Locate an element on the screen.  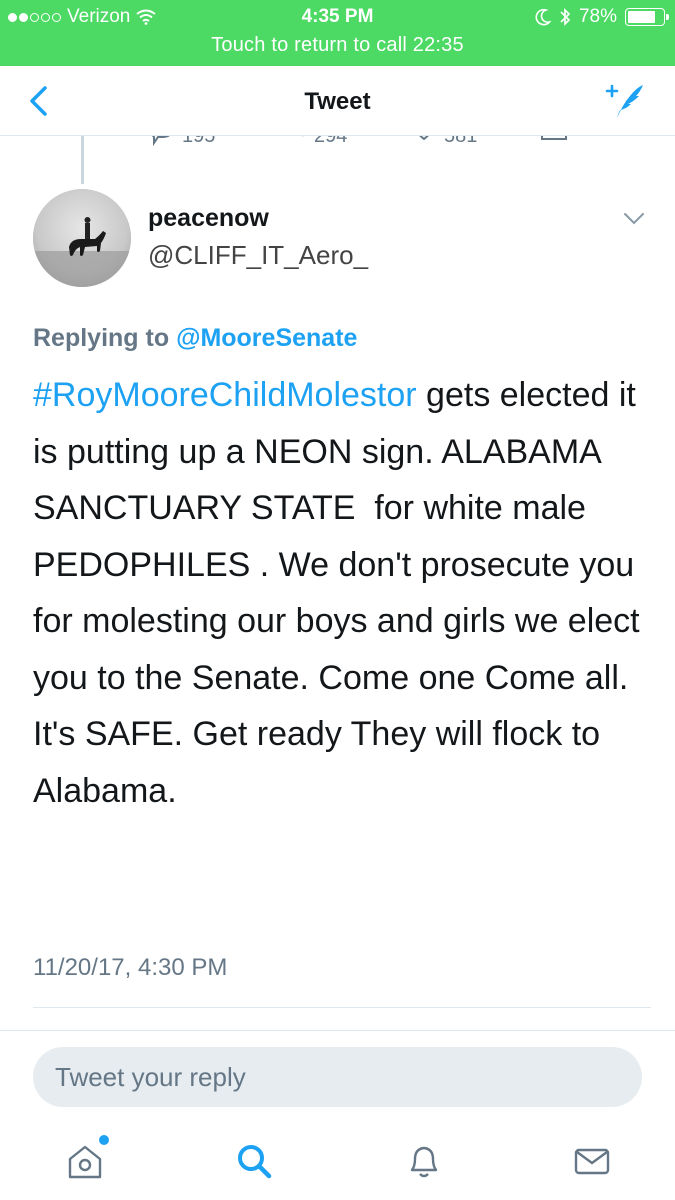
page-title: Tweet is located at coordinates (337, 101).